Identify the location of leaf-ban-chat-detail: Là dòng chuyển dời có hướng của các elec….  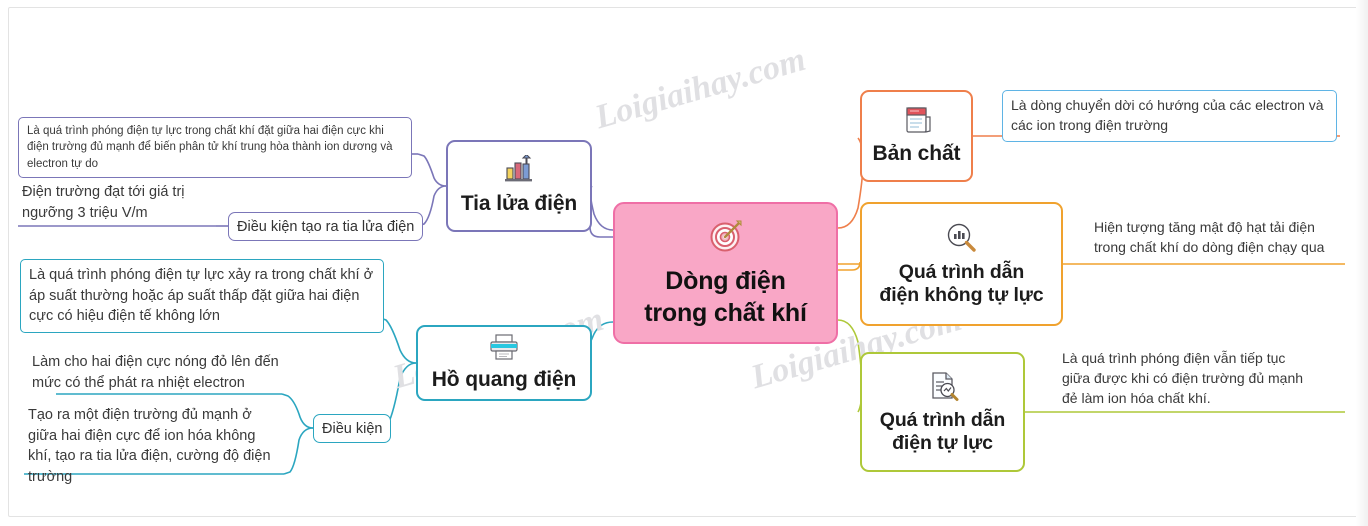
(1169, 116).